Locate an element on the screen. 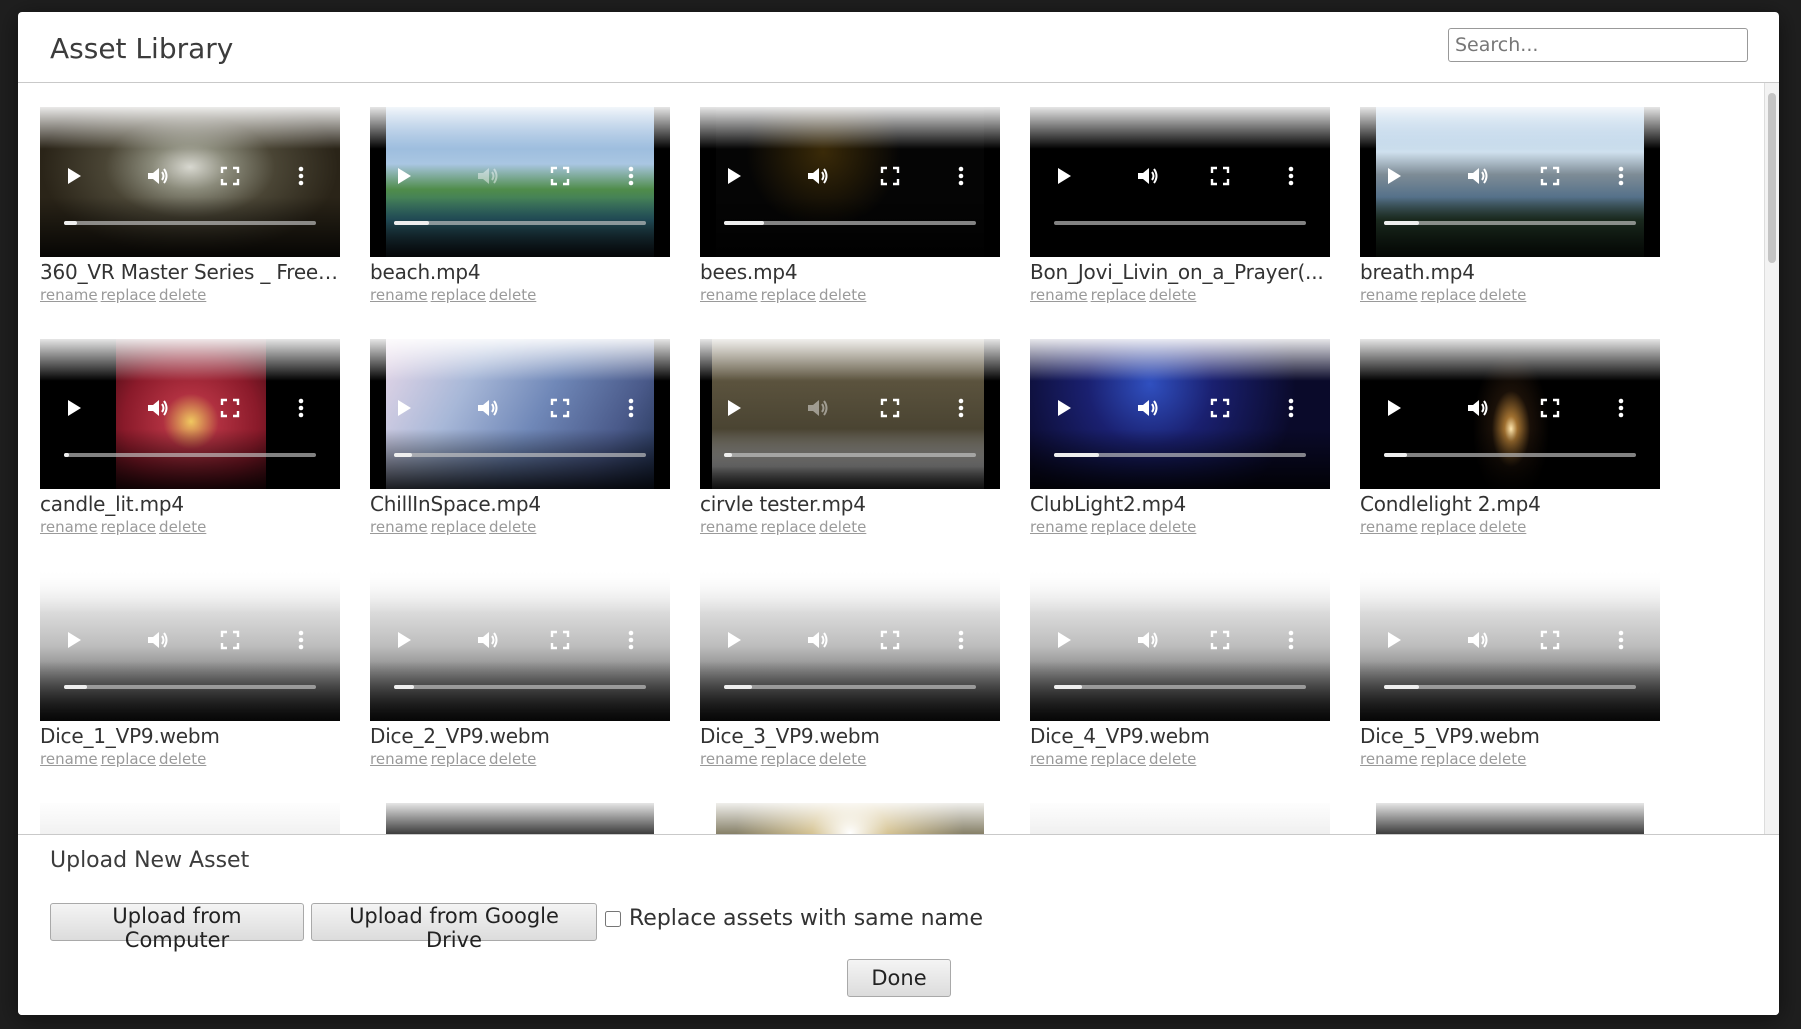  scrollbar-thumb is located at coordinates (1772, 178).